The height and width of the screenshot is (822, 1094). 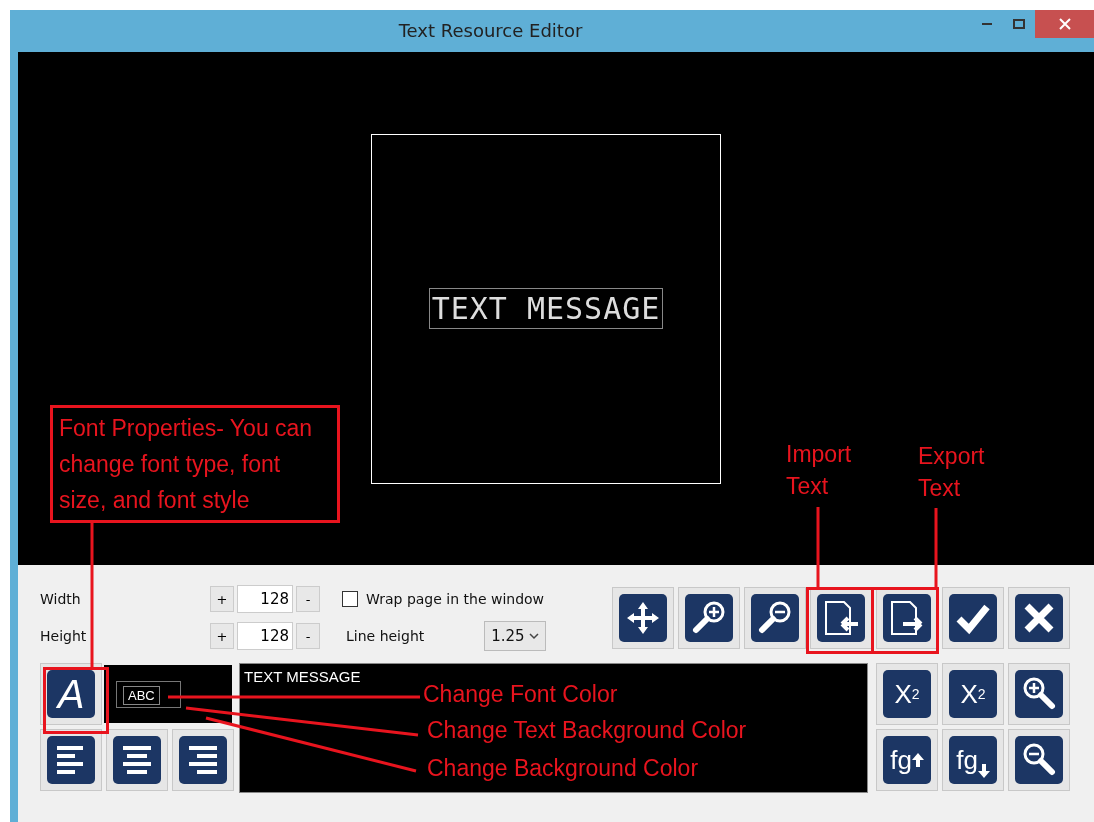 What do you see at coordinates (952, 472) in the screenshot?
I see `callout-label: Export Text` at bounding box center [952, 472].